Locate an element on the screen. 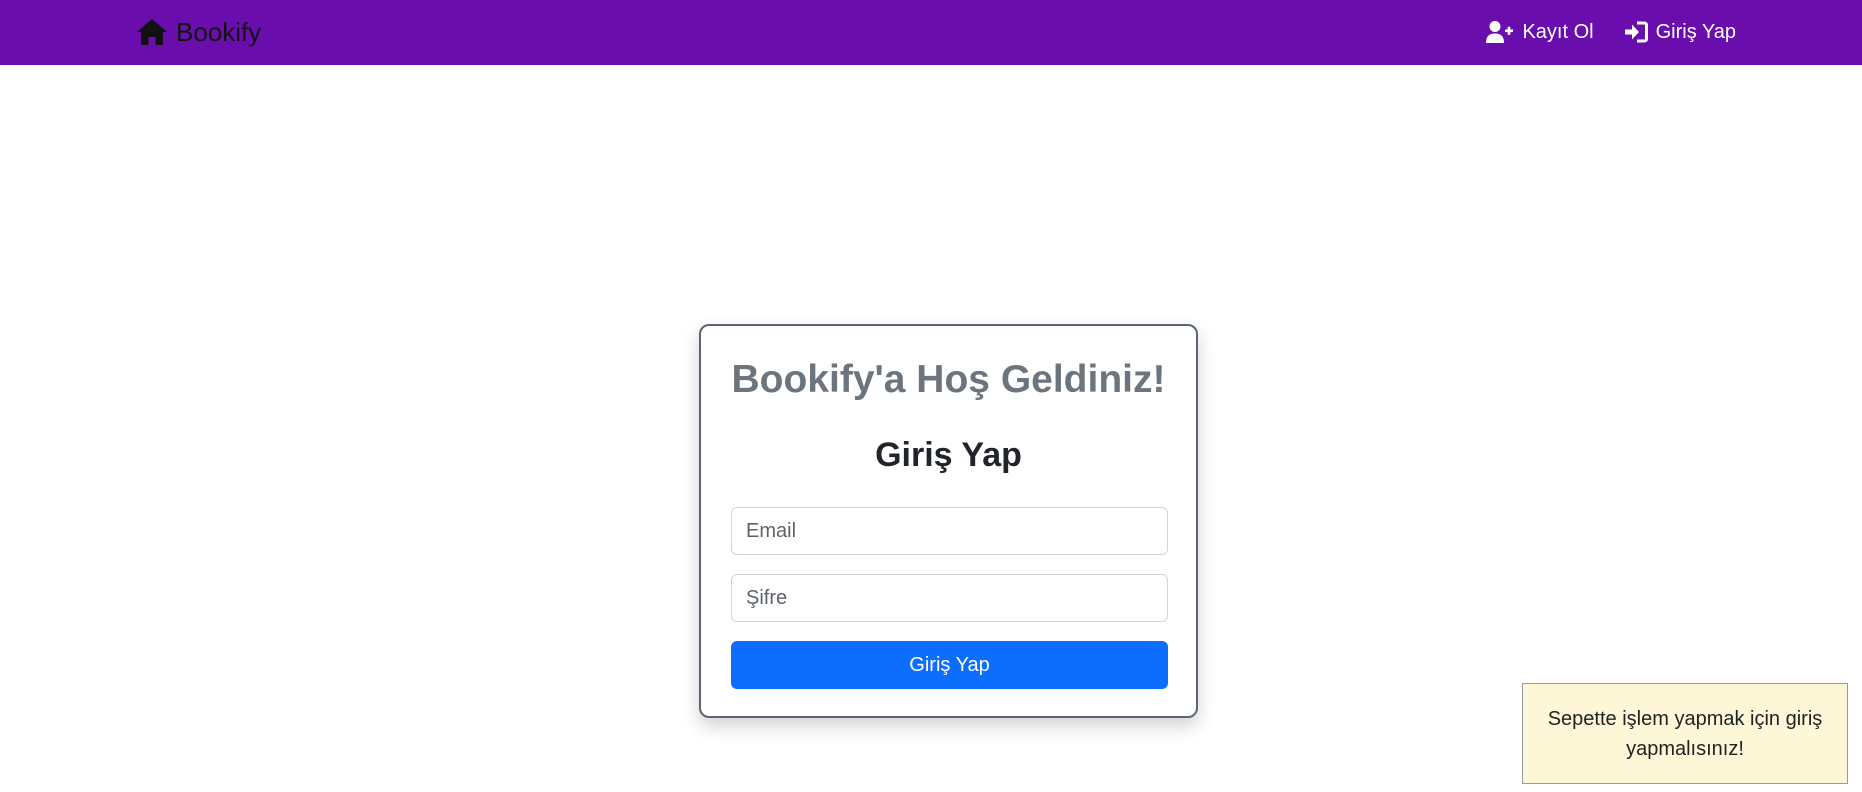 This screenshot has height=792, width=1862. nav-links: Kayıt Ol Giriş Yap is located at coordinates (1611, 32).